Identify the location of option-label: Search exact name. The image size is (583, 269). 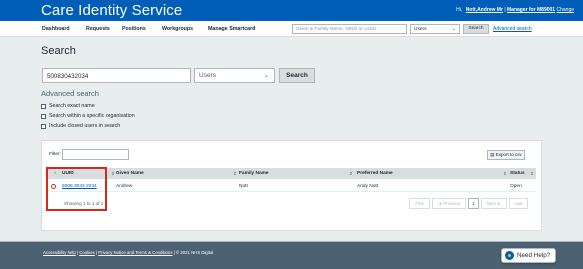
(72, 106).